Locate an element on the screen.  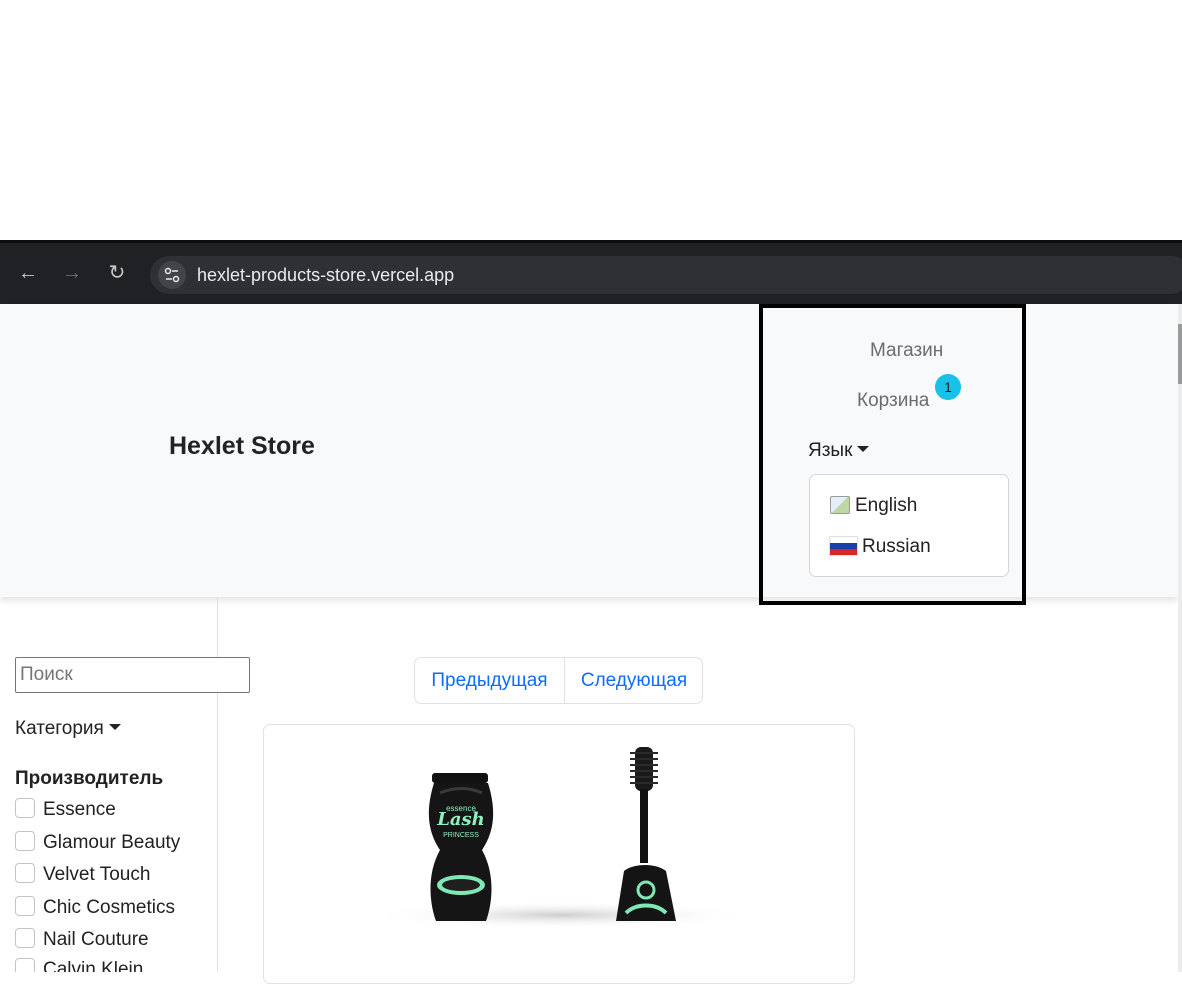
tune-icon is located at coordinates (172, 275).